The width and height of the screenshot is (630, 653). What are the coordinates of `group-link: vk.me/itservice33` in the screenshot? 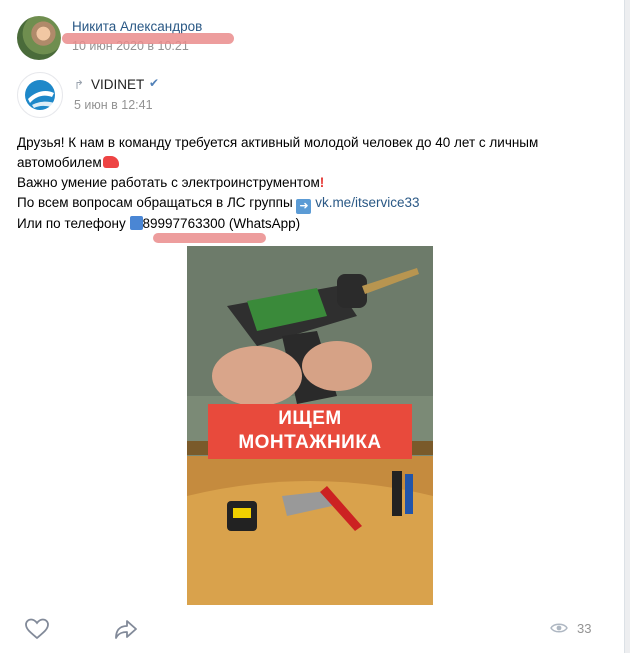 It's located at (367, 202).